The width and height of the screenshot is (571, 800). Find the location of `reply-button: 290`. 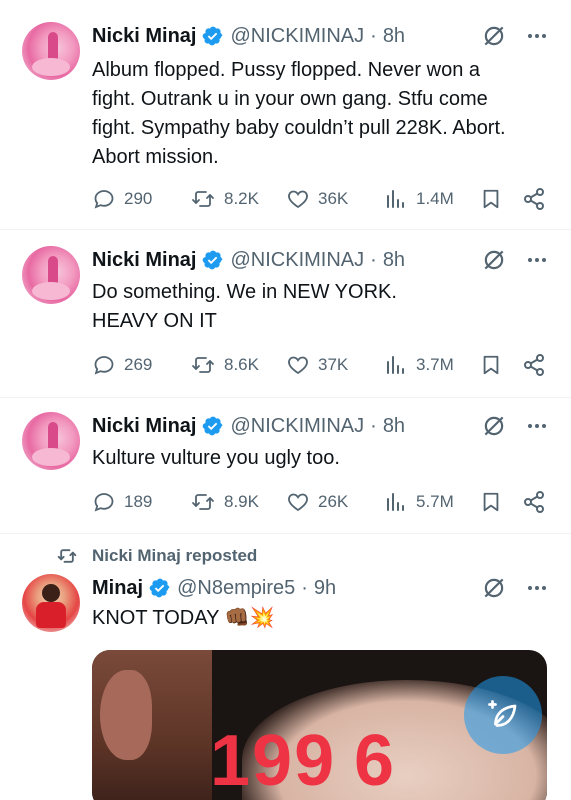

reply-button: 290 is located at coordinates (122, 199).